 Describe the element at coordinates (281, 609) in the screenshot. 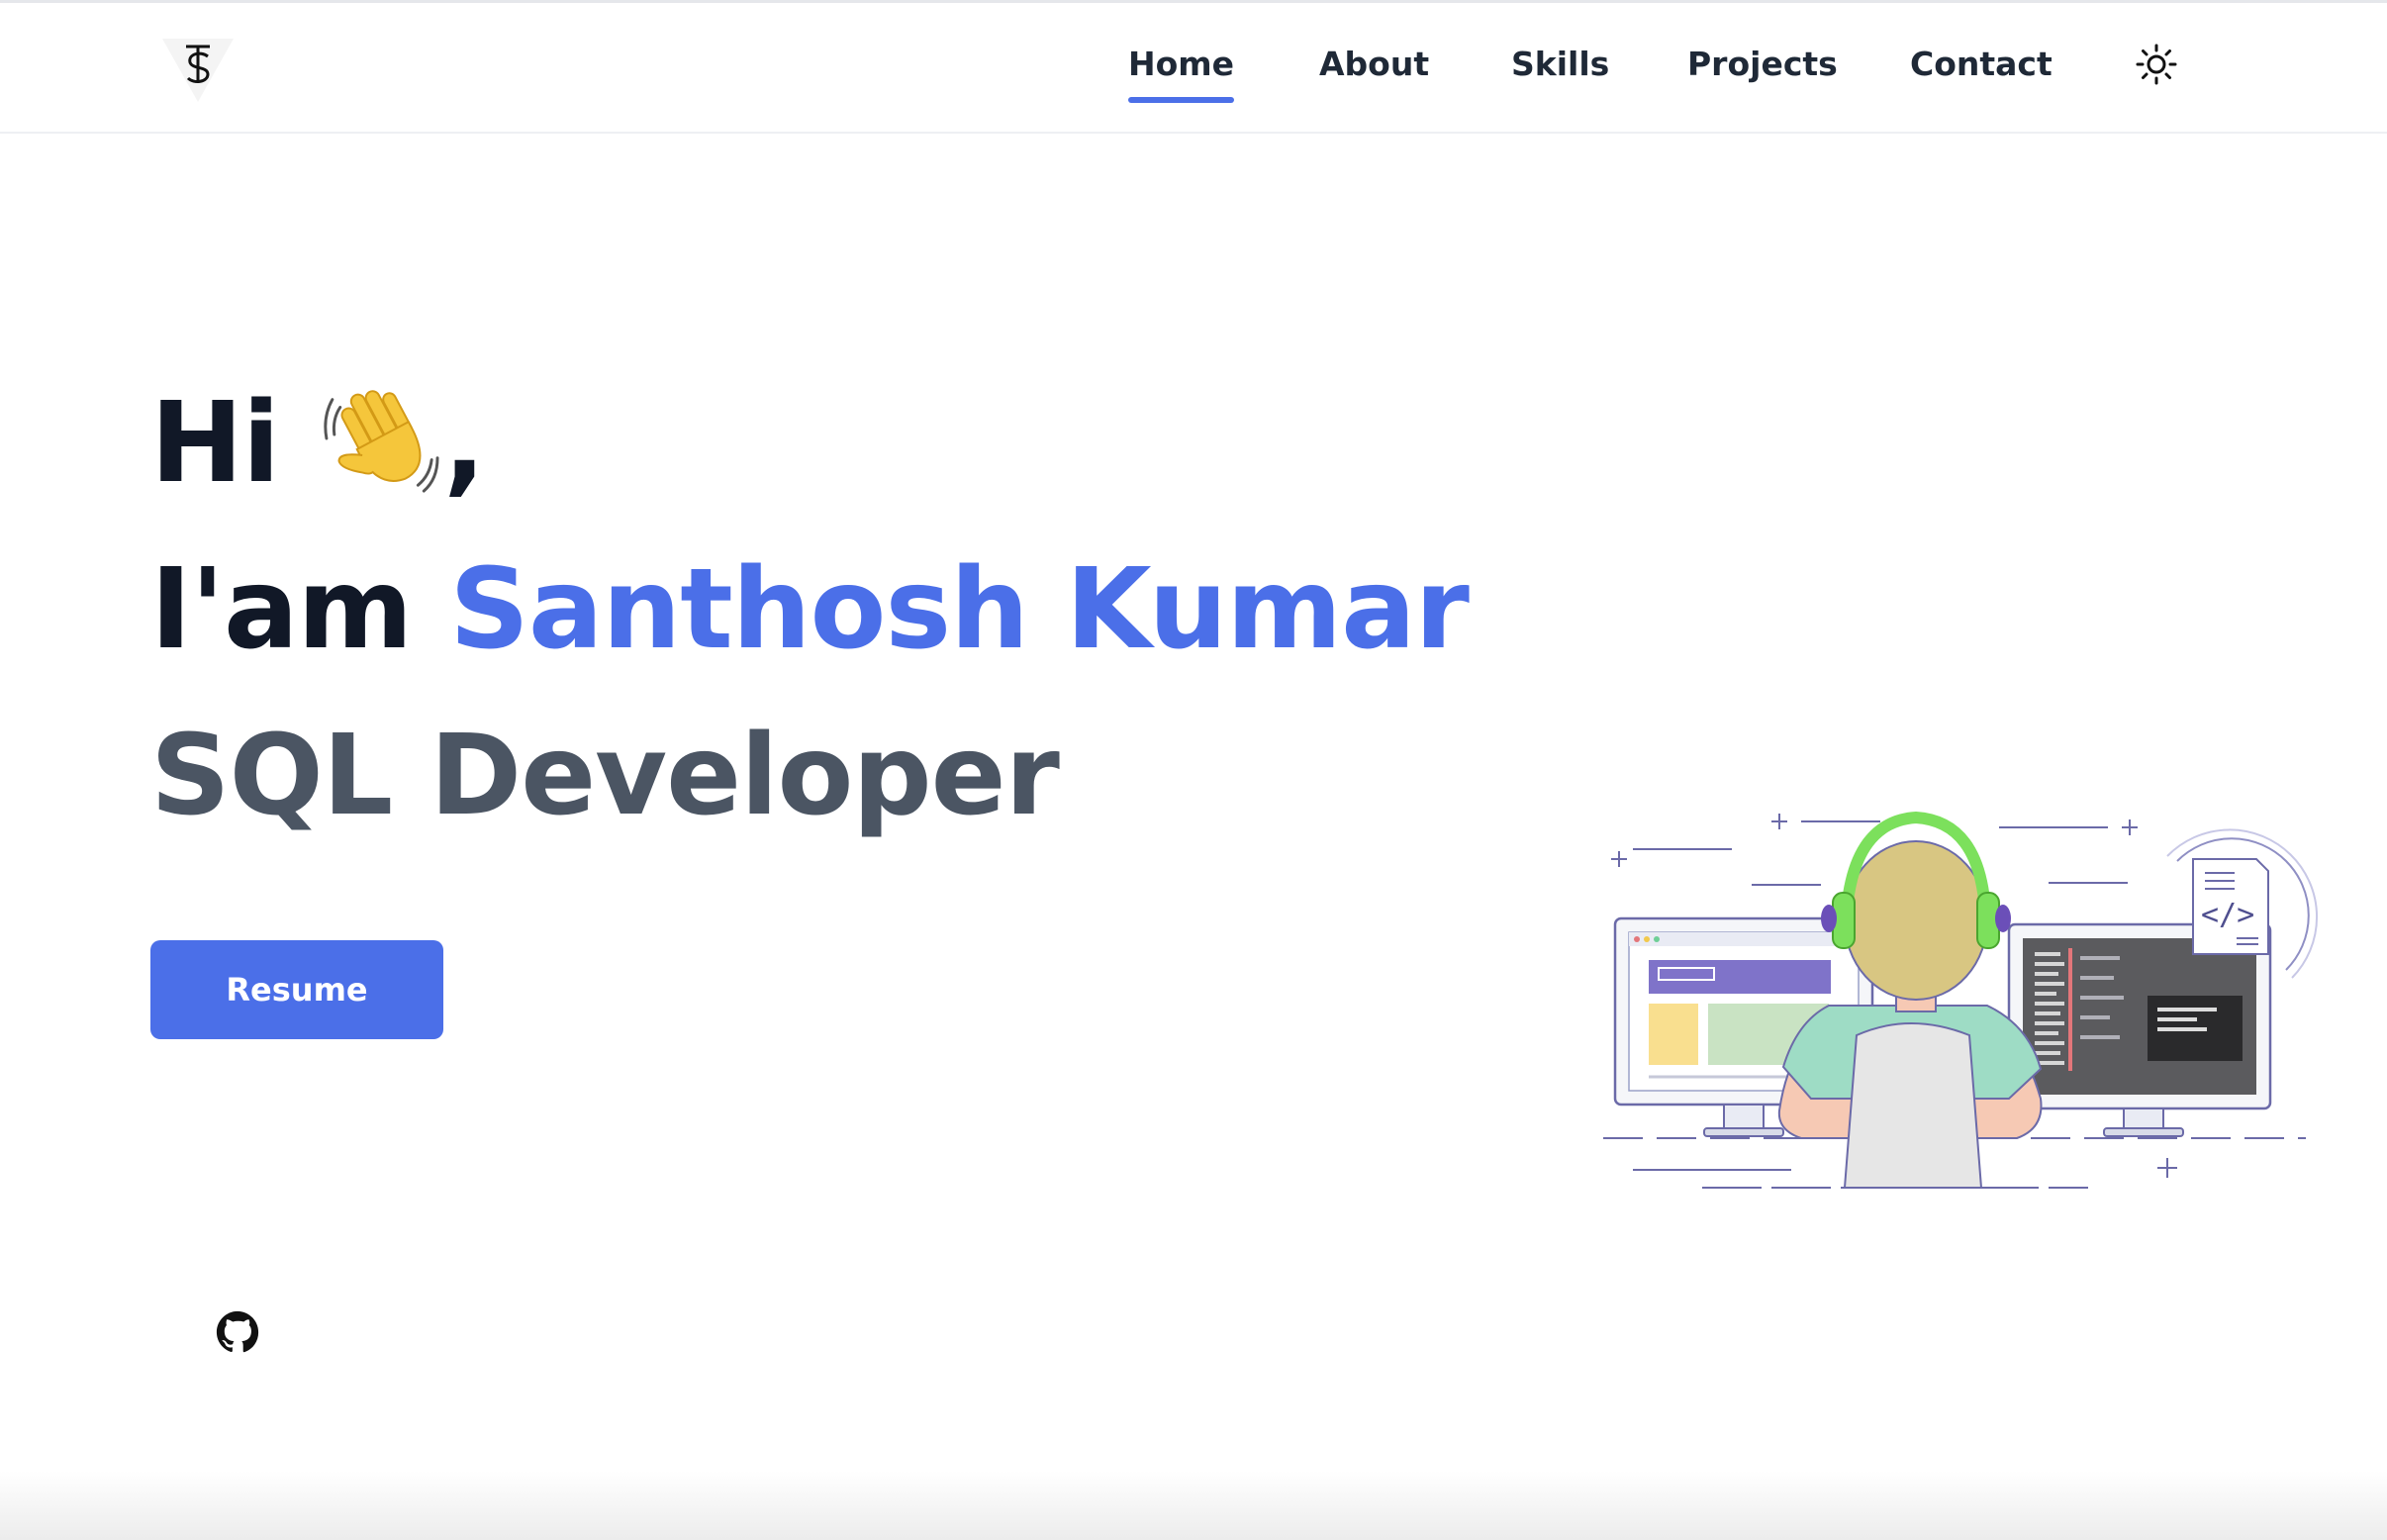

I see `intro-prefix: I'am` at that location.